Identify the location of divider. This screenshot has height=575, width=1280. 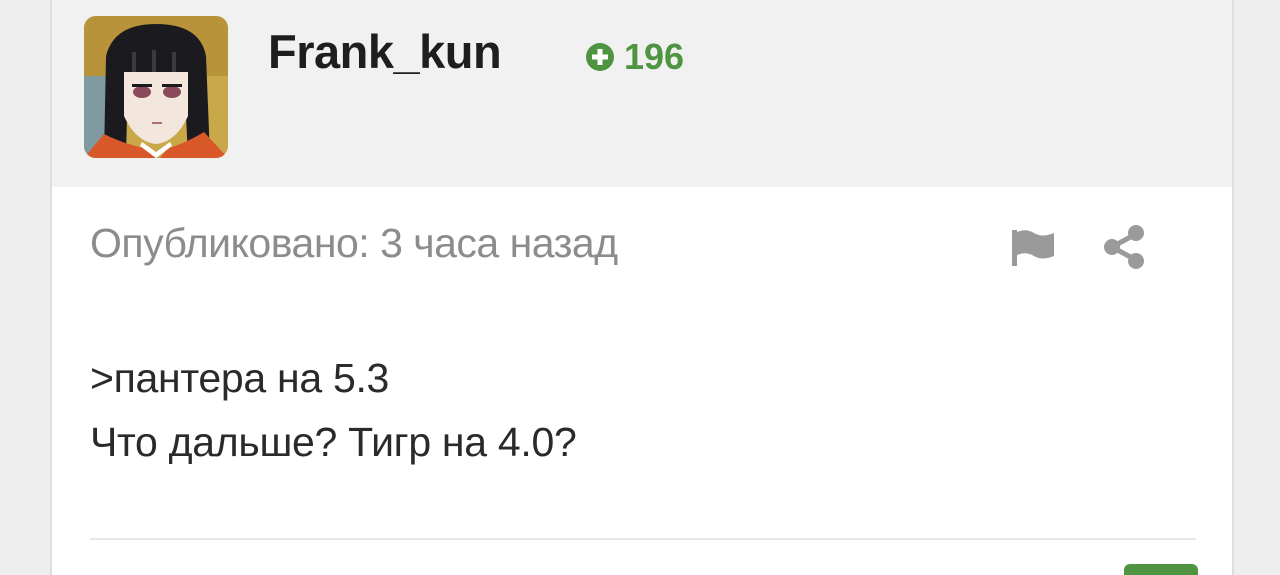
(643, 539).